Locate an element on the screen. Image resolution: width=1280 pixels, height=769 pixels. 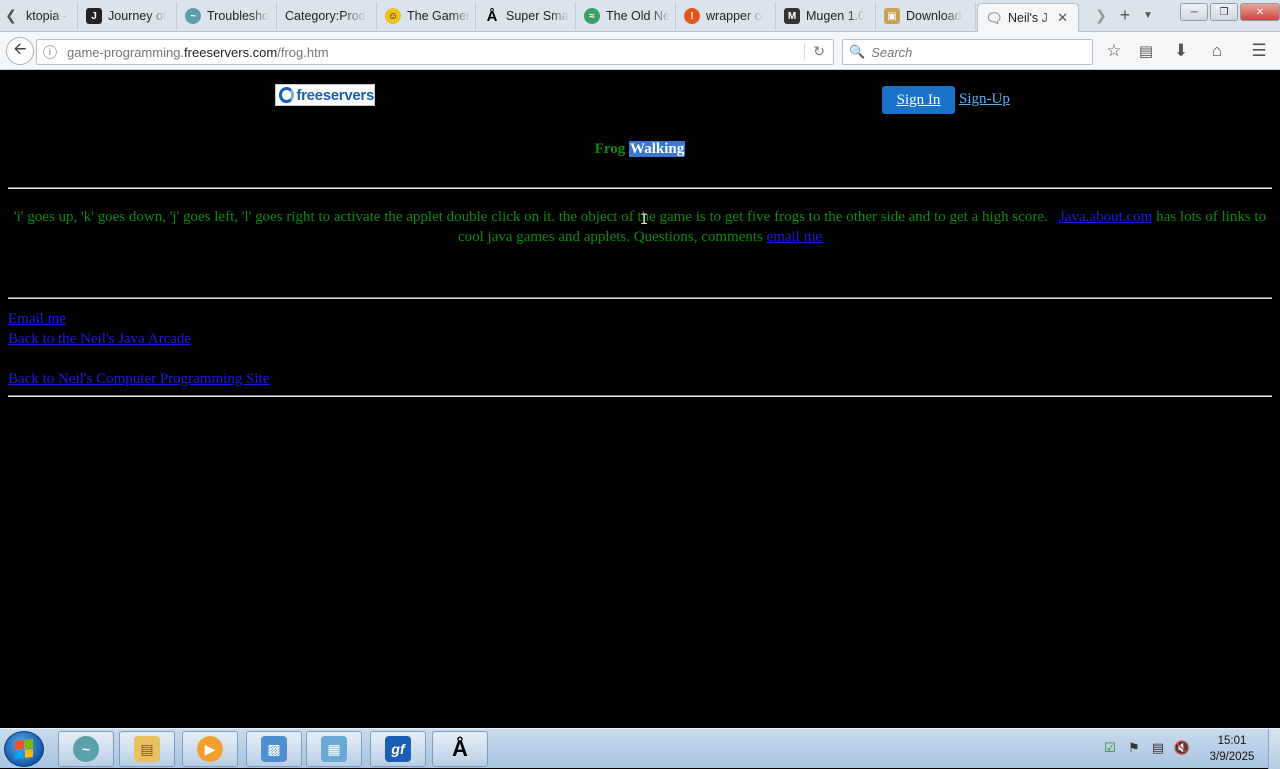
folder-icon: ▤ is located at coordinates (147, 749).